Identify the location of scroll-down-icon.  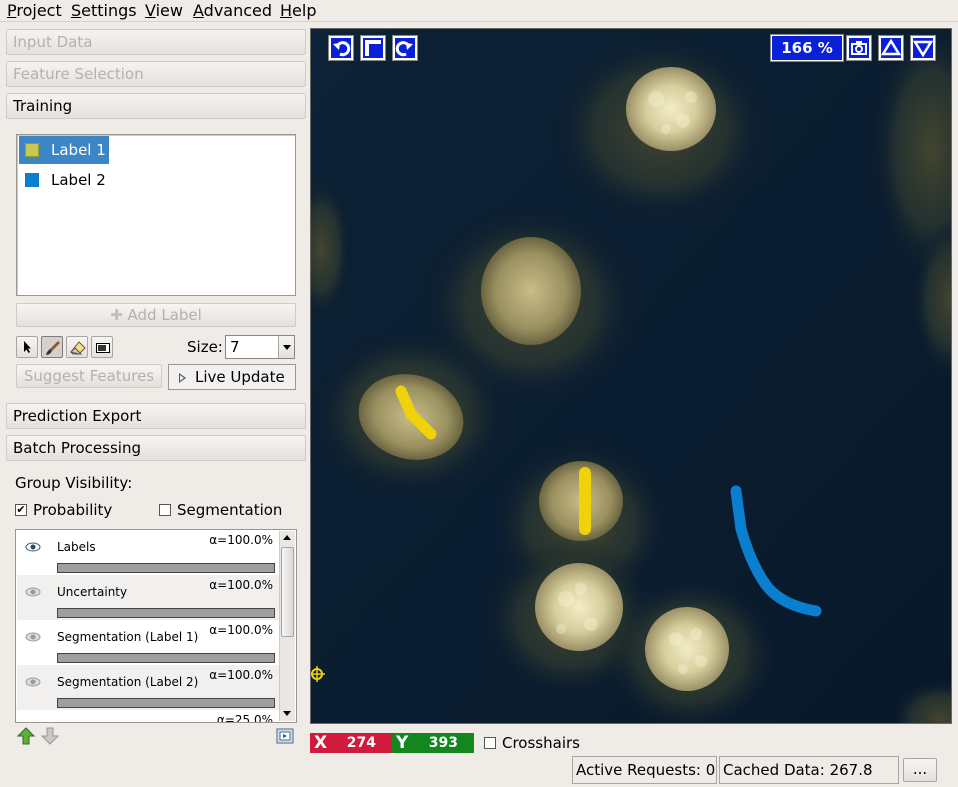
(287, 714).